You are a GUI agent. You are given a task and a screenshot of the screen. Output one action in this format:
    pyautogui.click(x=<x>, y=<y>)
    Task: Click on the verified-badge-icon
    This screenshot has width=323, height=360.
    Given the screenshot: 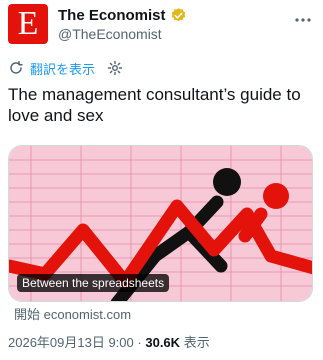 What is the action you would take?
    pyautogui.click(x=178, y=15)
    